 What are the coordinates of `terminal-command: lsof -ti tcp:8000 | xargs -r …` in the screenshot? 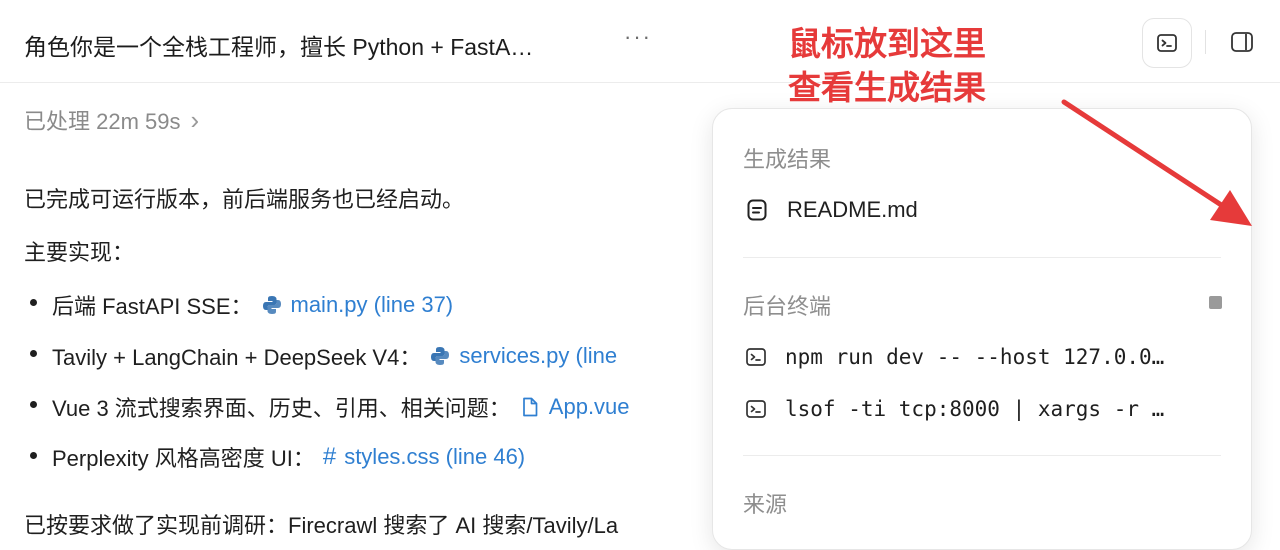 It's located at (975, 409).